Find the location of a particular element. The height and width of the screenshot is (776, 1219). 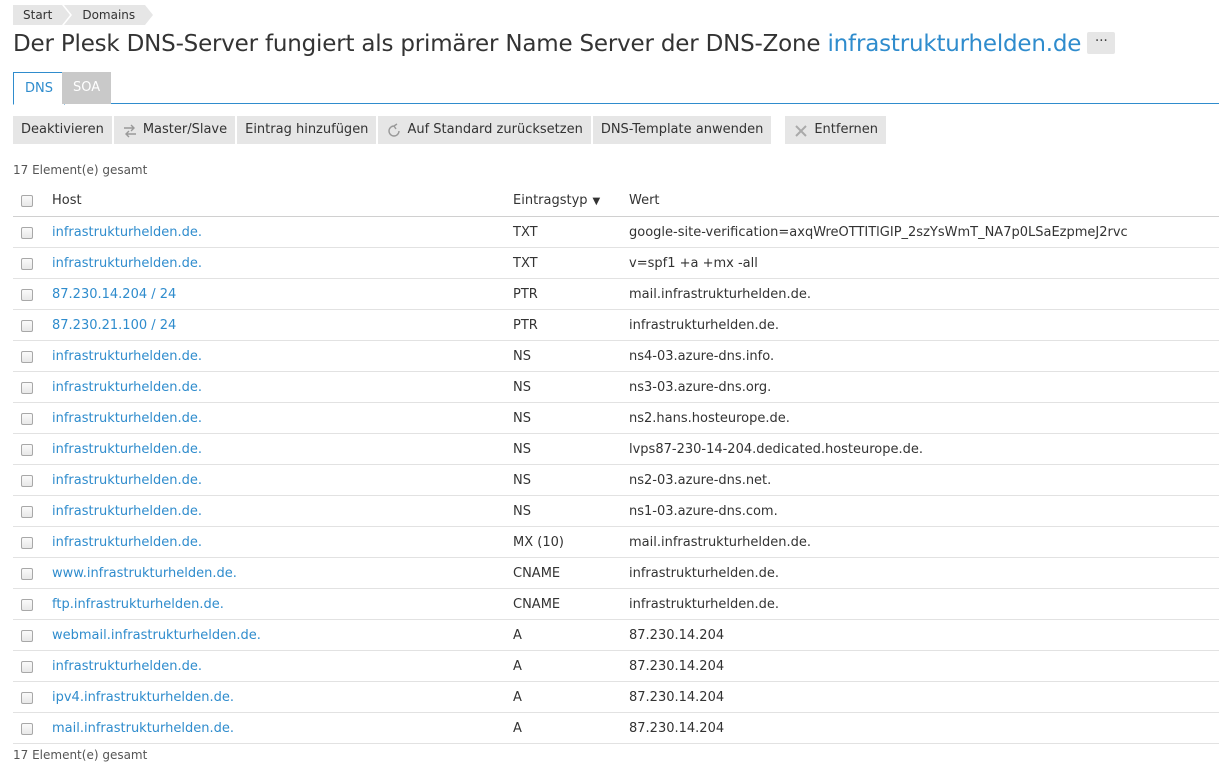

row-type: CNAME is located at coordinates (537, 604).